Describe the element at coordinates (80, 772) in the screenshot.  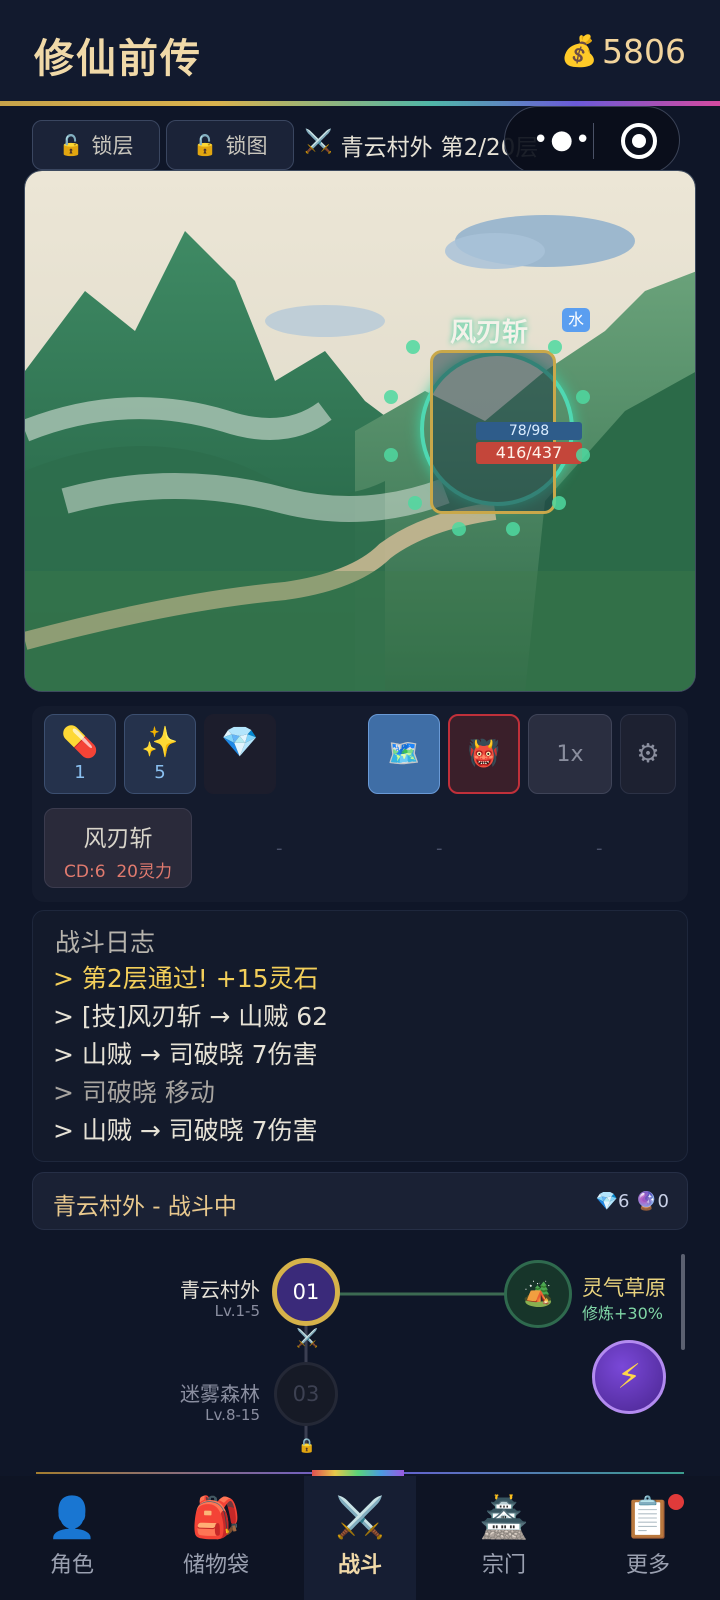
I see `item-count: 1` at that location.